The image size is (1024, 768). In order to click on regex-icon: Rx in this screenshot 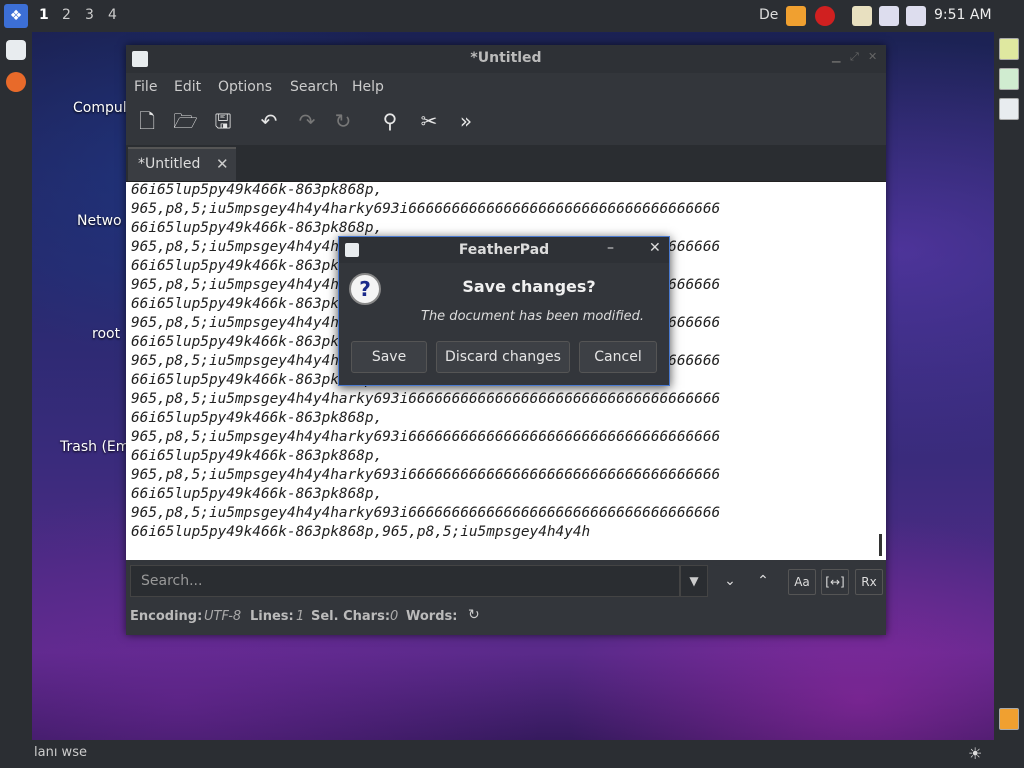, I will do `click(869, 582)`.